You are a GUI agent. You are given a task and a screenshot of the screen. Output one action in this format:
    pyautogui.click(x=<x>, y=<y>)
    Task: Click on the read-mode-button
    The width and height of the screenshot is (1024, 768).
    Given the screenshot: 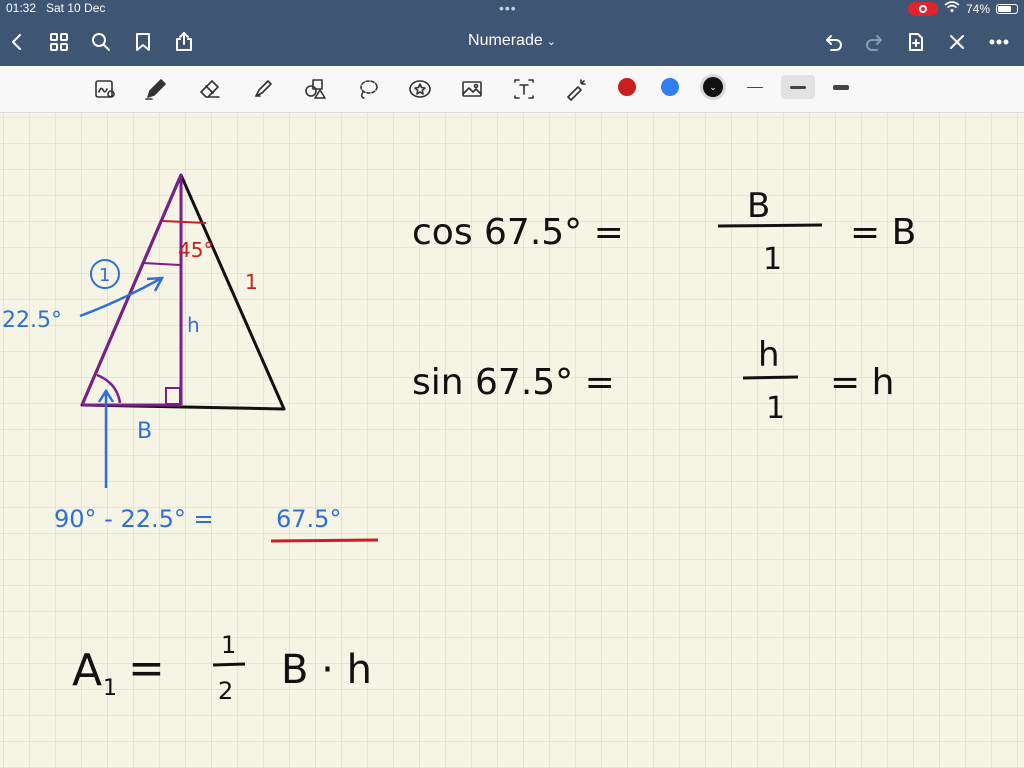 What is the action you would take?
    pyautogui.click(x=105, y=89)
    